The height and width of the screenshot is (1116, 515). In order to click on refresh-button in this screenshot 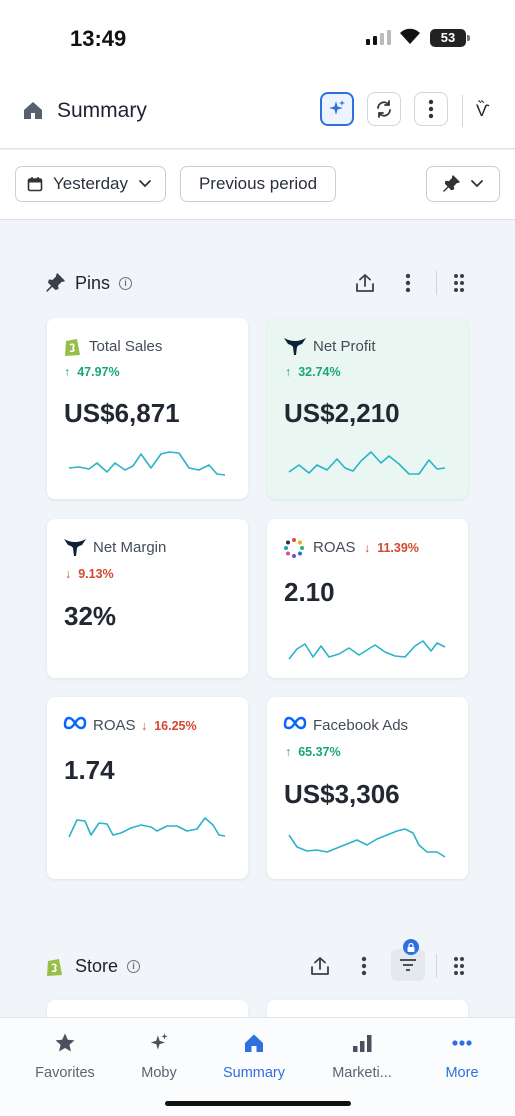, I will do `click(384, 109)`.